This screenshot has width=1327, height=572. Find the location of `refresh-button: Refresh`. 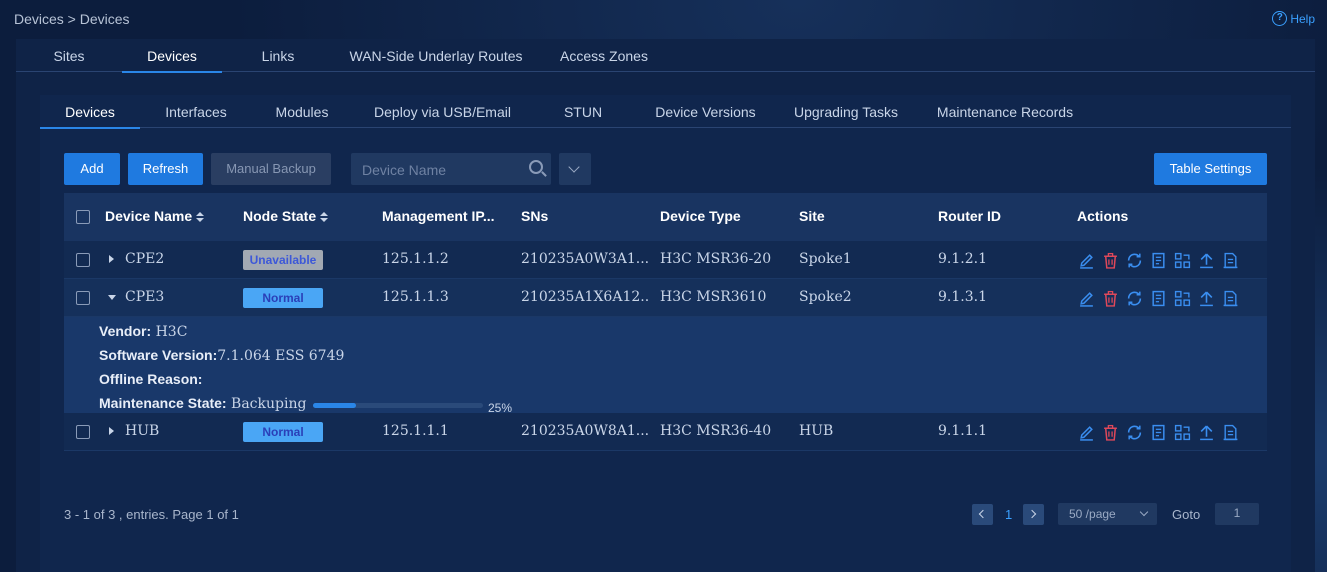

refresh-button: Refresh is located at coordinates (165, 169).